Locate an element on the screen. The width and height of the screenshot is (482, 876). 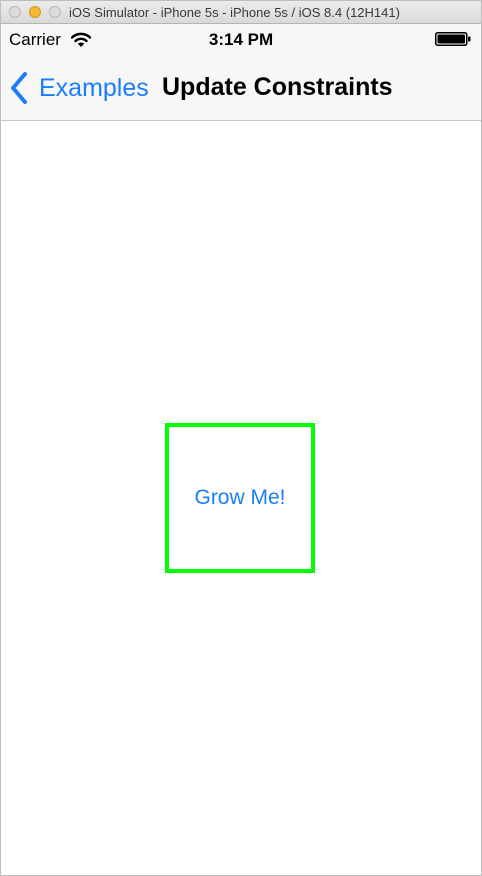
page-title: Update Constraints is located at coordinates (277, 87).